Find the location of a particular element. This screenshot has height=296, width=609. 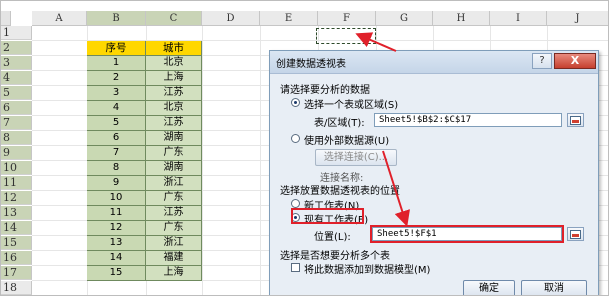

arrow-to-location-icon is located at coordinates (396, 188).